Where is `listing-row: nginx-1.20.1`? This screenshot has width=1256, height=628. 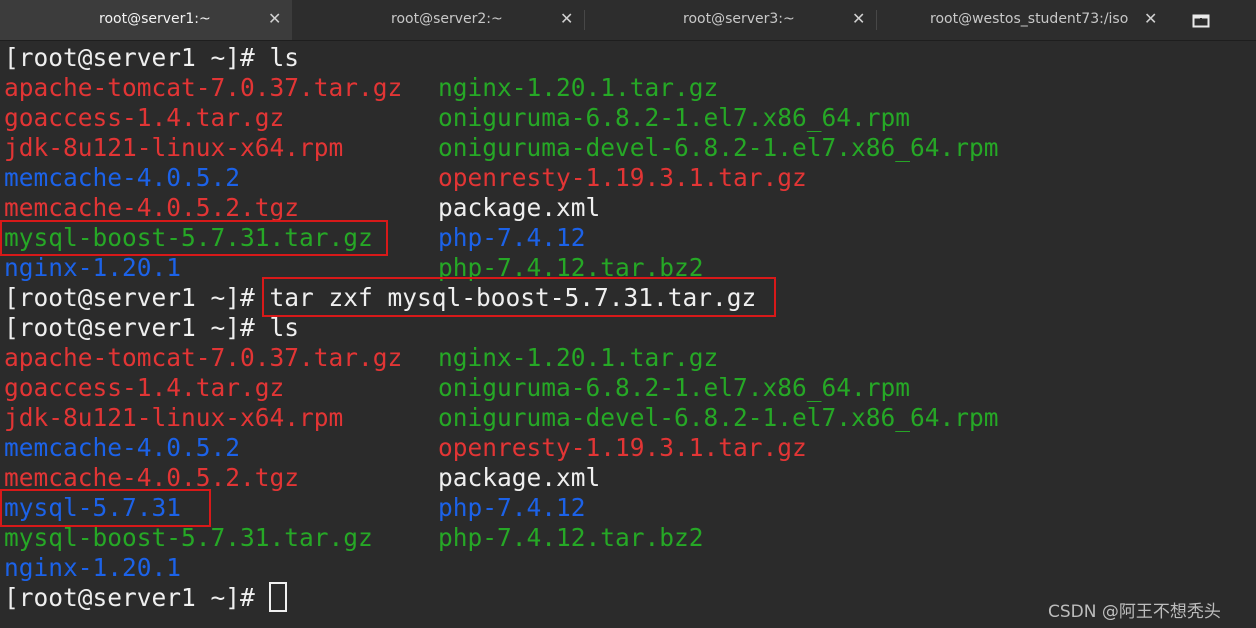 listing-row: nginx-1.20.1 is located at coordinates (92, 568).